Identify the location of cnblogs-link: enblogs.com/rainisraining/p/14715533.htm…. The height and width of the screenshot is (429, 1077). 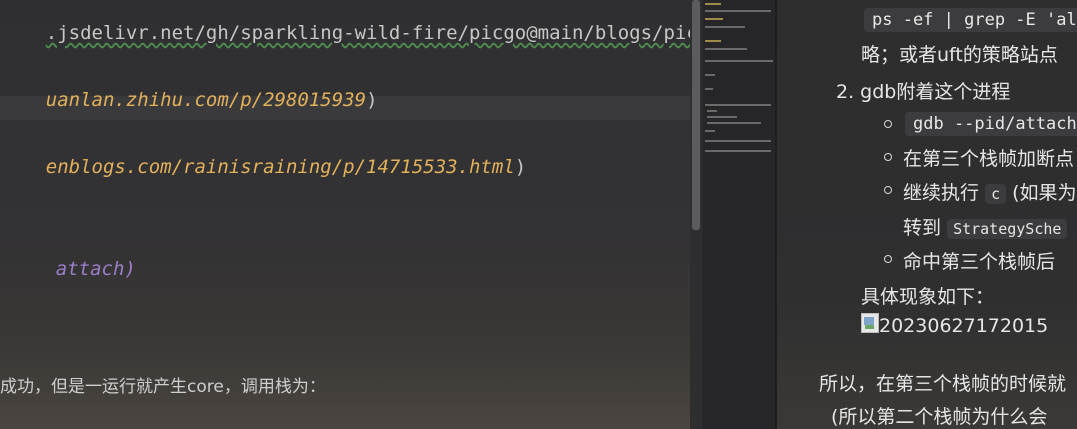
(280, 167).